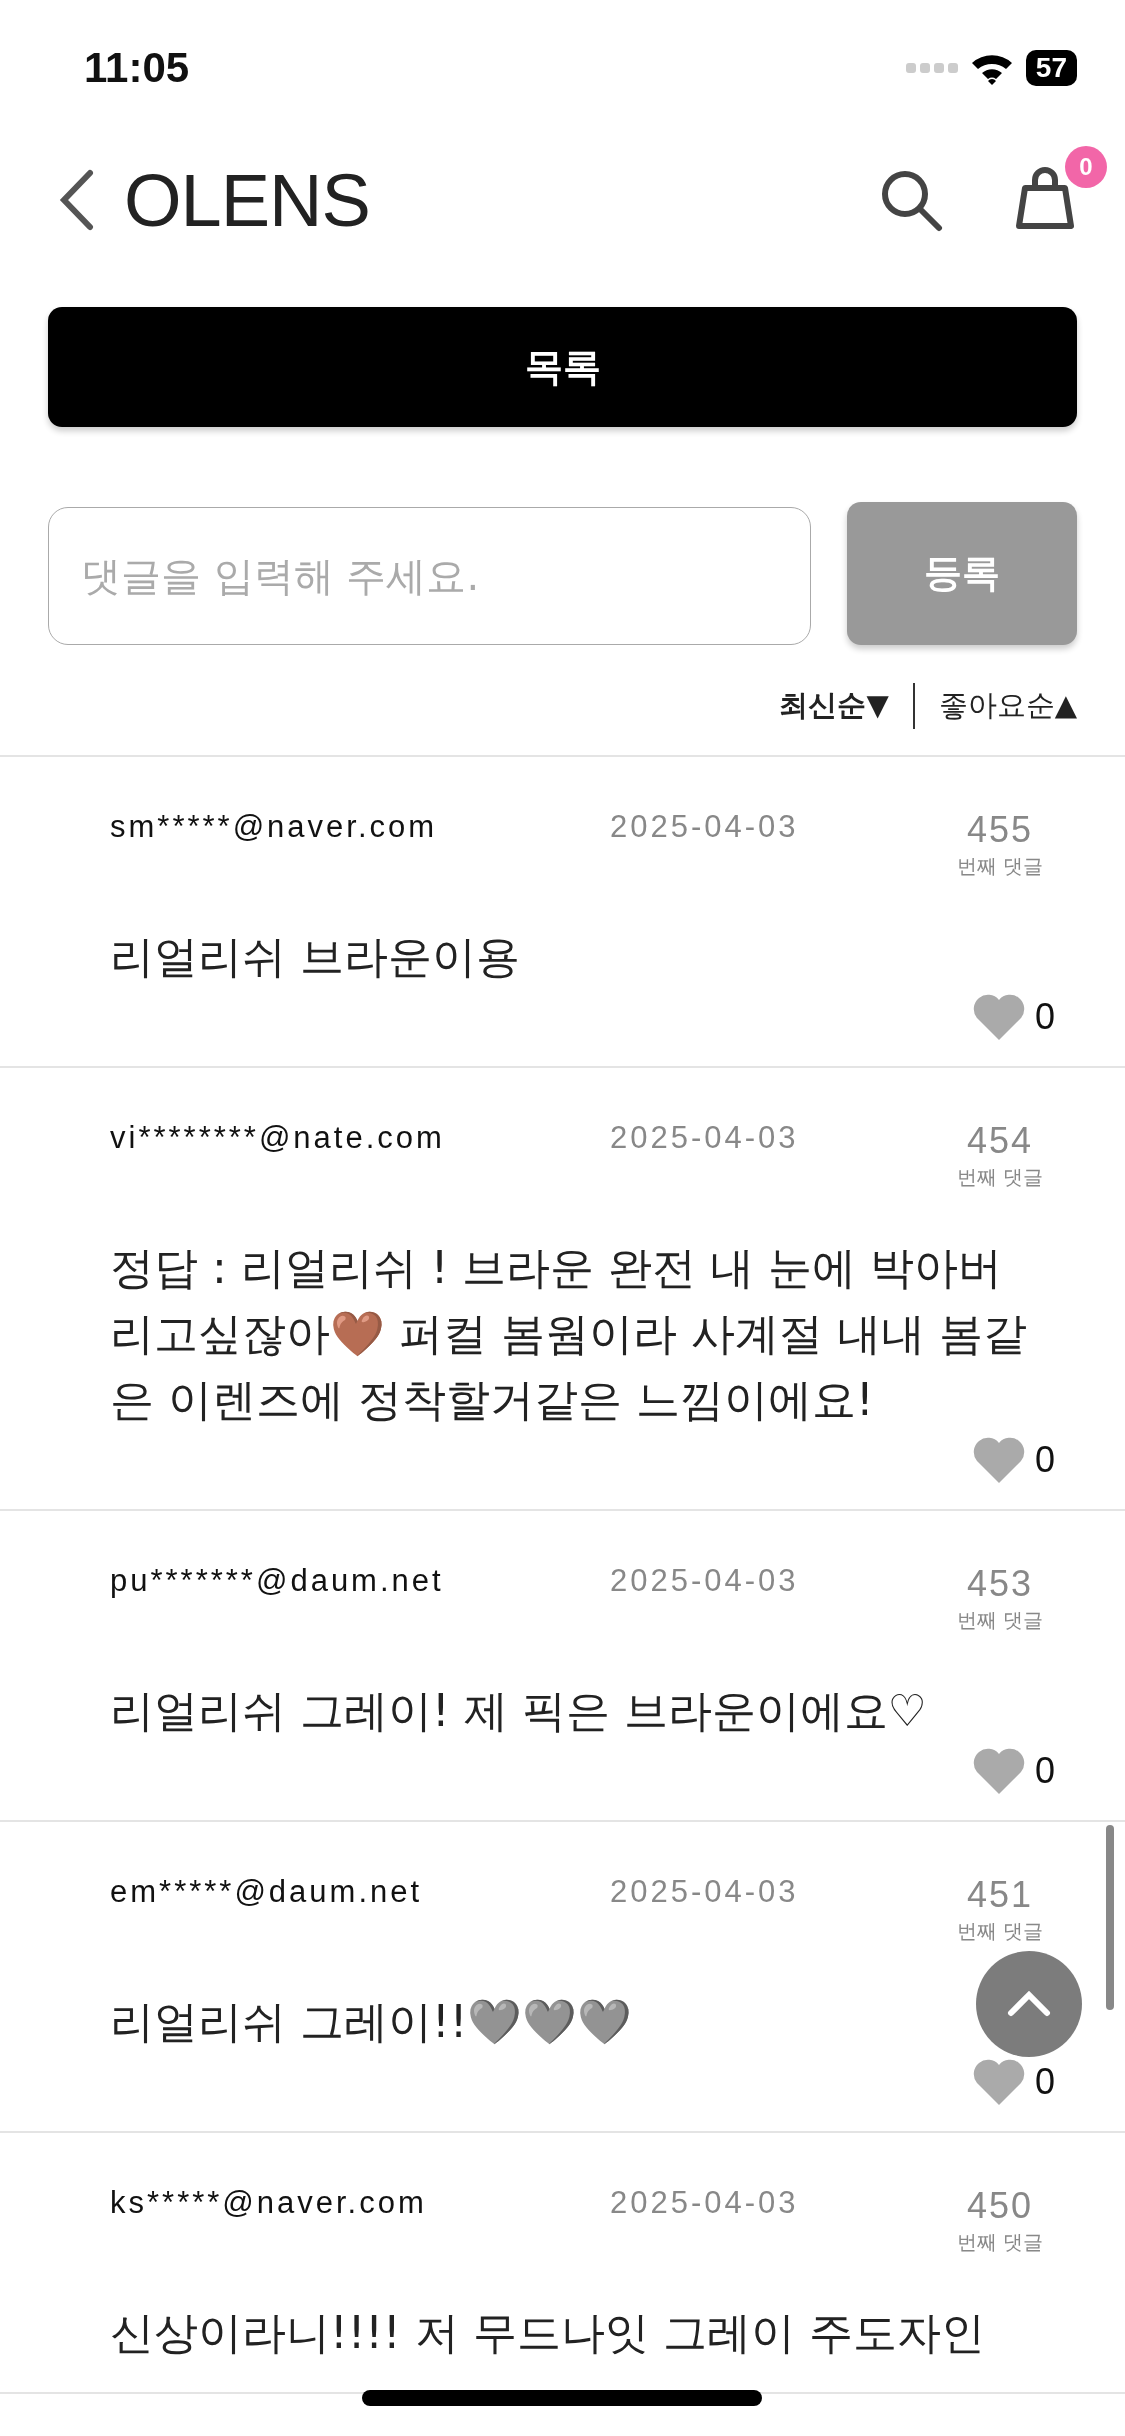 This screenshot has width=1125, height=2436. What do you see at coordinates (562, 367) in the screenshot?
I see `list-button: 목록` at bounding box center [562, 367].